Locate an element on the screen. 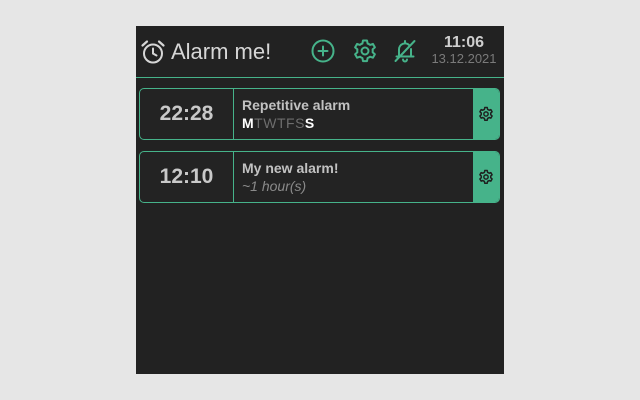  alarm-title: Repetitive alarm is located at coordinates (296, 105).